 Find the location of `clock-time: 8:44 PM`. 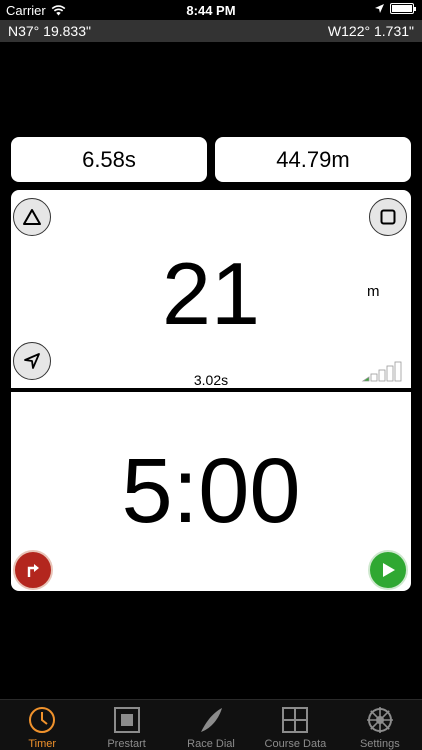

clock-time: 8:44 PM is located at coordinates (211, 10).